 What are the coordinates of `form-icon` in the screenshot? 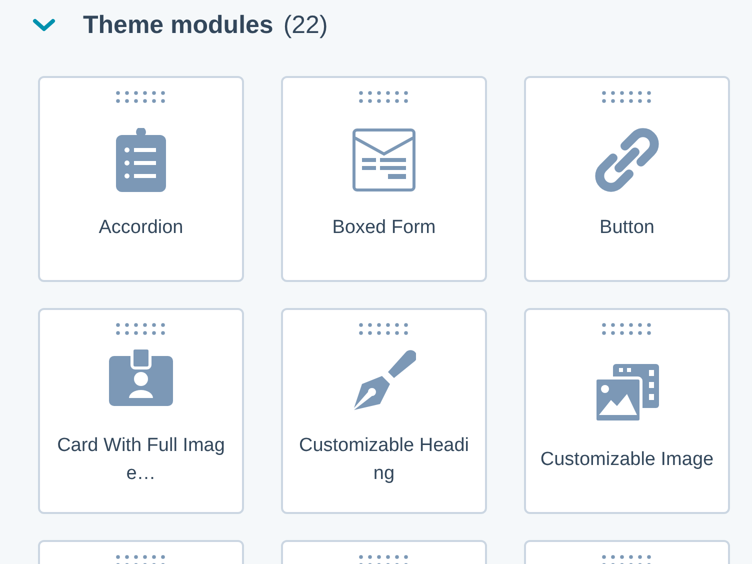 It's located at (384, 160).